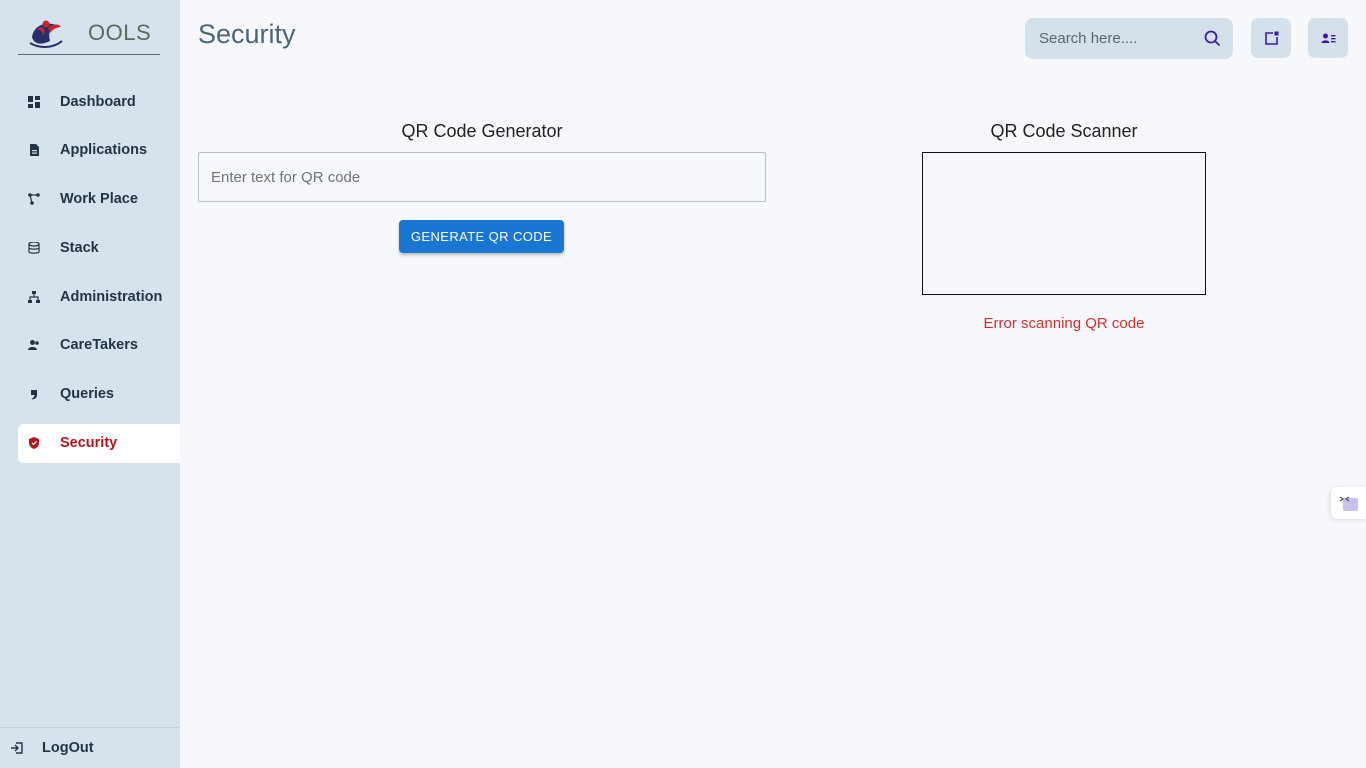  I want to click on brand-text: OOLS, so click(120, 32).